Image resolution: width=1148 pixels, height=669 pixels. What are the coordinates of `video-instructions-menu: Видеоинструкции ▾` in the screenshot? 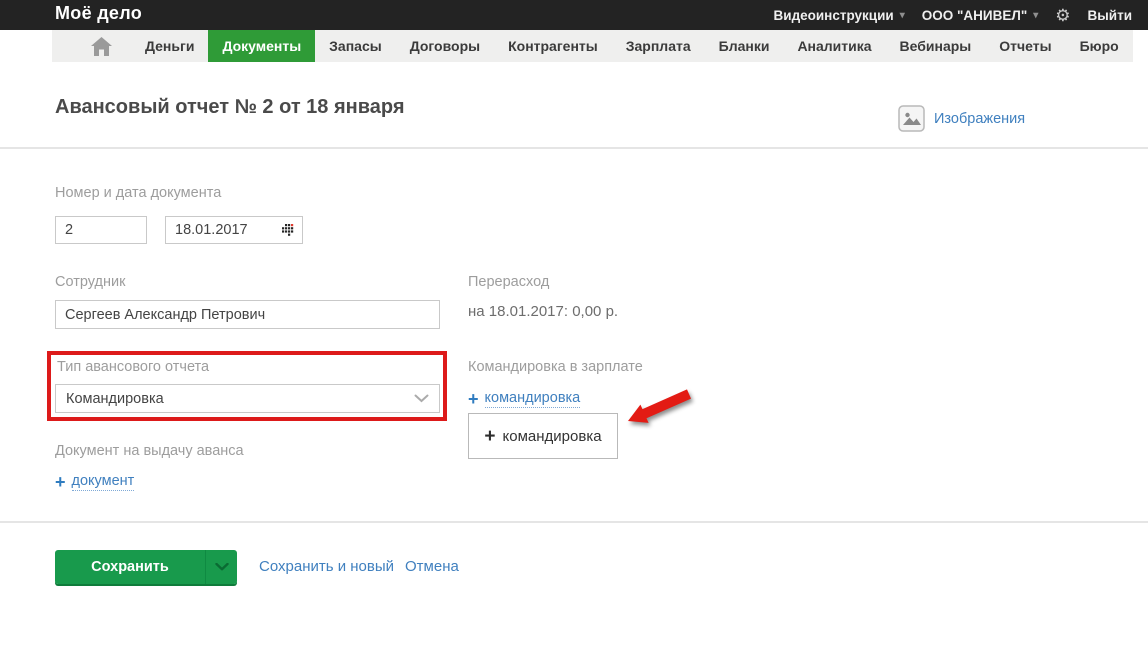 It's located at (839, 15).